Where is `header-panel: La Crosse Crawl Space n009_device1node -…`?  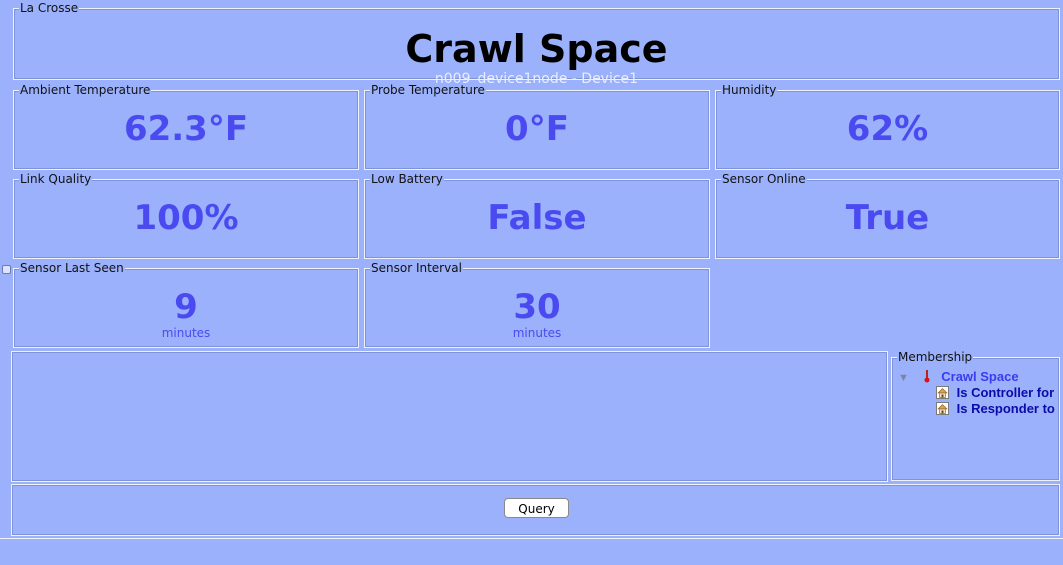
header-panel: La Crosse Crawl Space n009_device1node -… is located at coordinates (536, 44).